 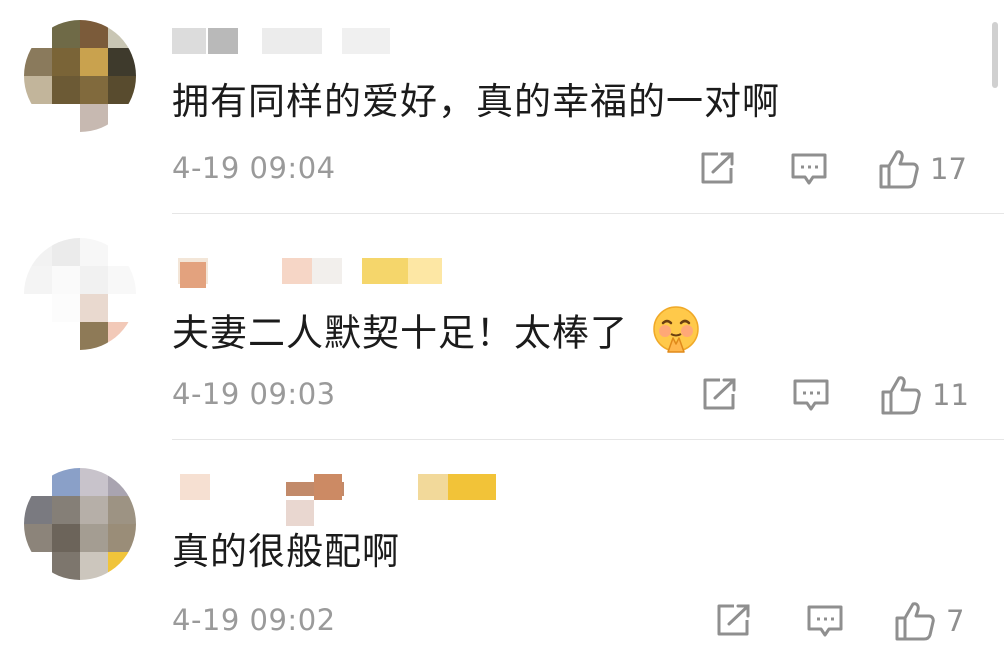 What do you see at coordinates (924, 395) in the screenshot?
I see `like-button: 11` at bounding box center [924, 395].